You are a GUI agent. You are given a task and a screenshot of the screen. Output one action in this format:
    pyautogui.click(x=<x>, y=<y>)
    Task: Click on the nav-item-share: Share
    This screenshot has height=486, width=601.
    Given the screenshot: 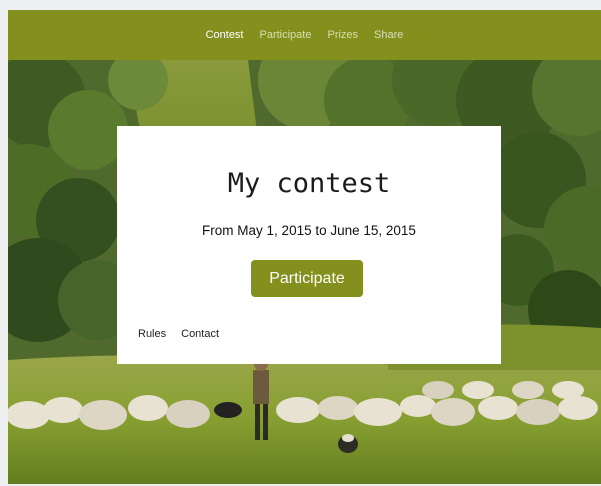 What is the action you would take?
    pyautogui.click(x=388, y=35)
    